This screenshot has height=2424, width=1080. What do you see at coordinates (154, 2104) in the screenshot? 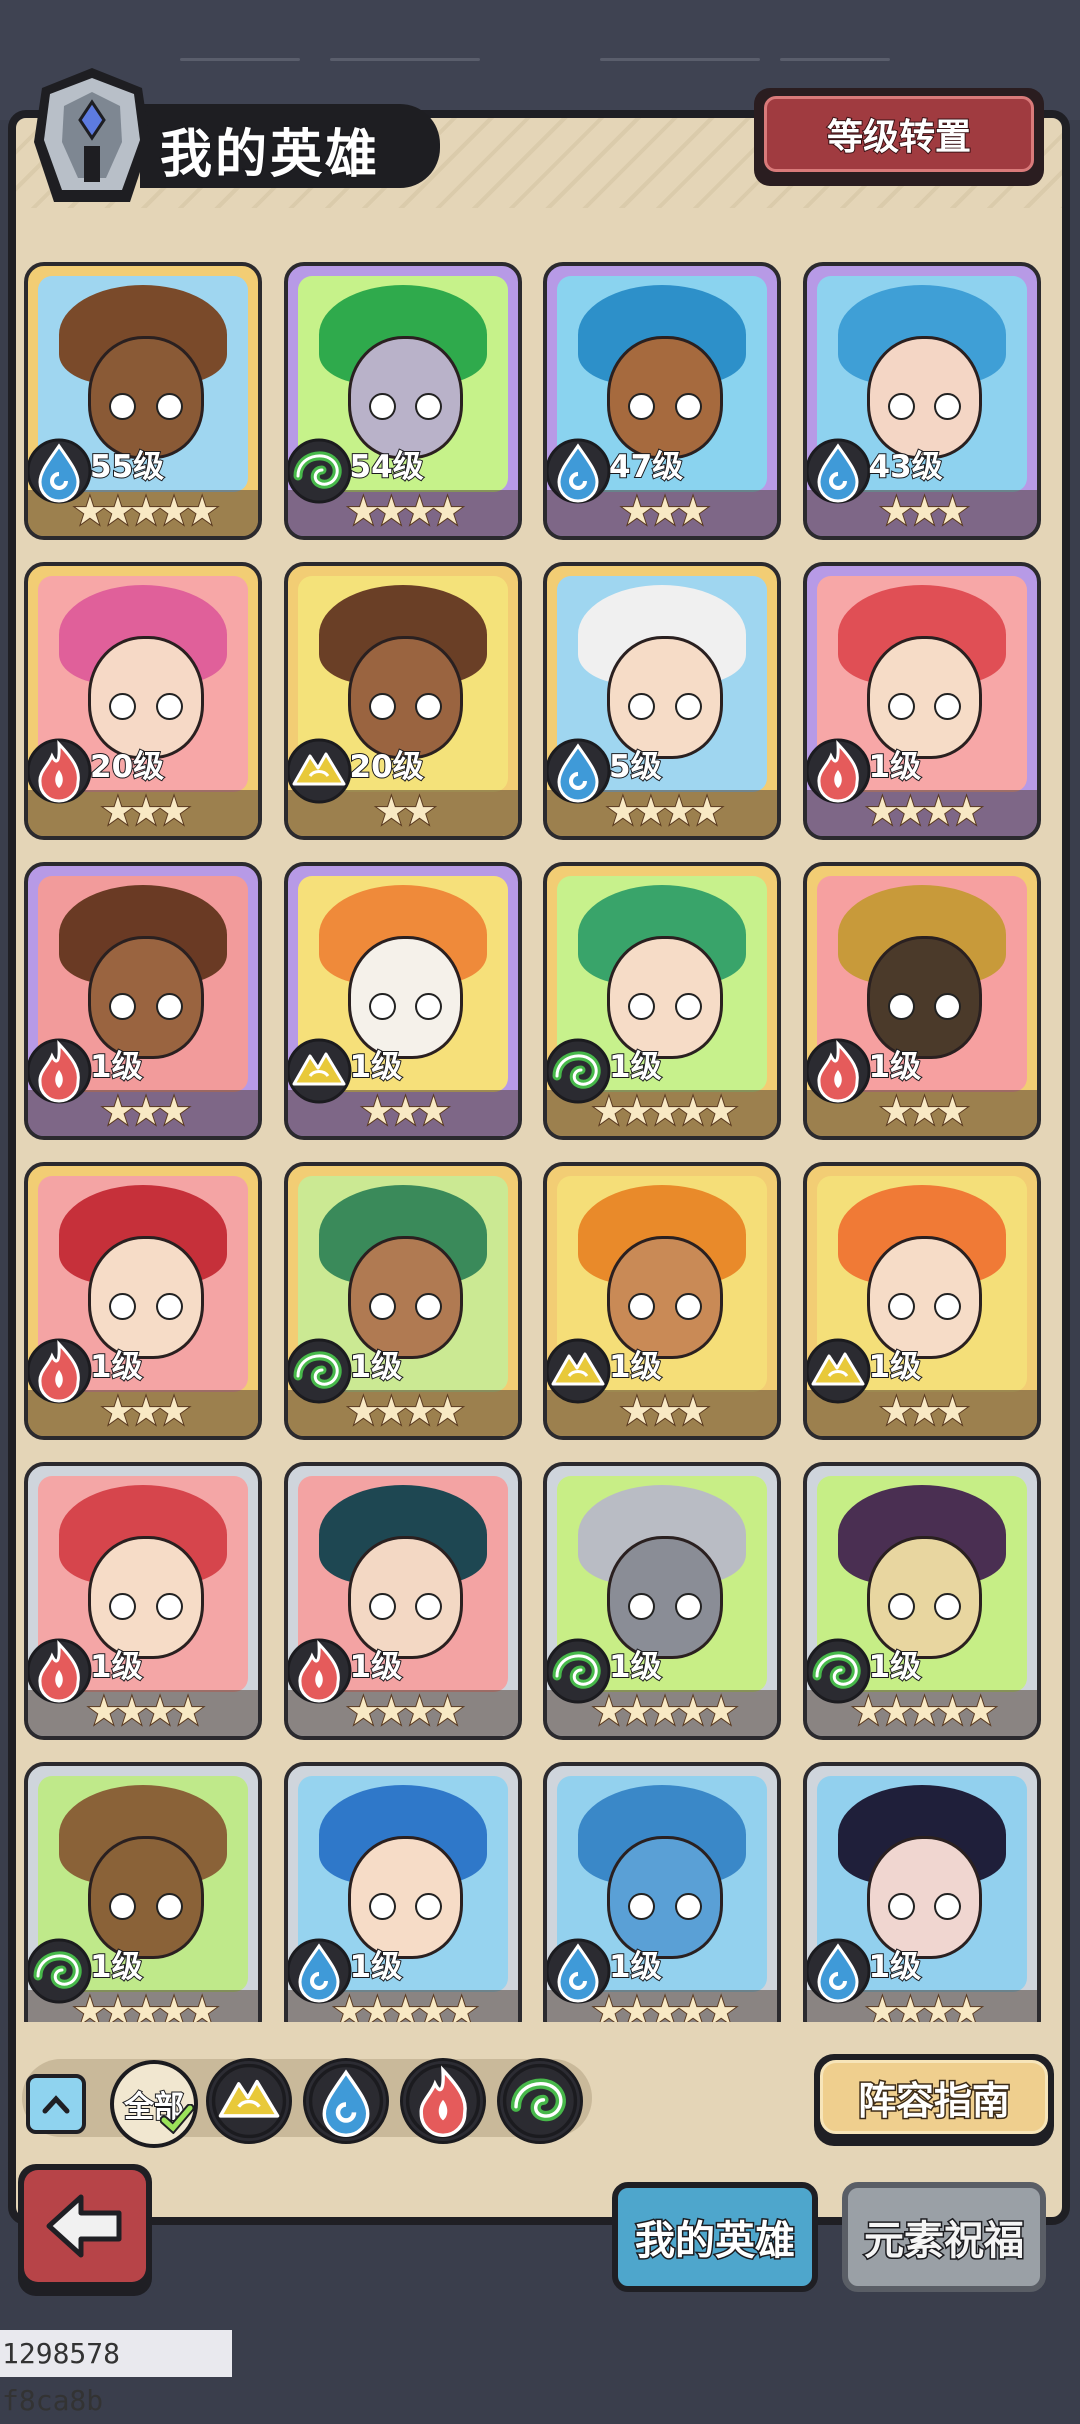
I see `filter-all-button: 全部` at bounding box center [154, 2104].